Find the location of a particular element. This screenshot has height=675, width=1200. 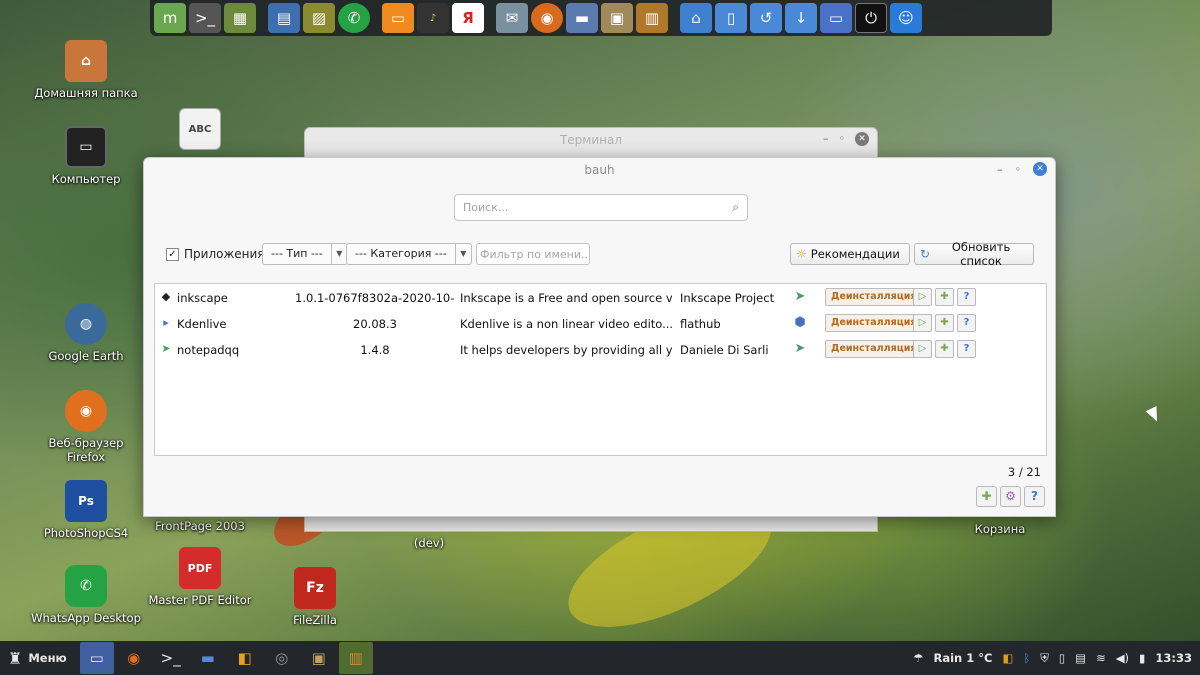

notepadqq-icon: ➤ is located at coordinates (166, 348).